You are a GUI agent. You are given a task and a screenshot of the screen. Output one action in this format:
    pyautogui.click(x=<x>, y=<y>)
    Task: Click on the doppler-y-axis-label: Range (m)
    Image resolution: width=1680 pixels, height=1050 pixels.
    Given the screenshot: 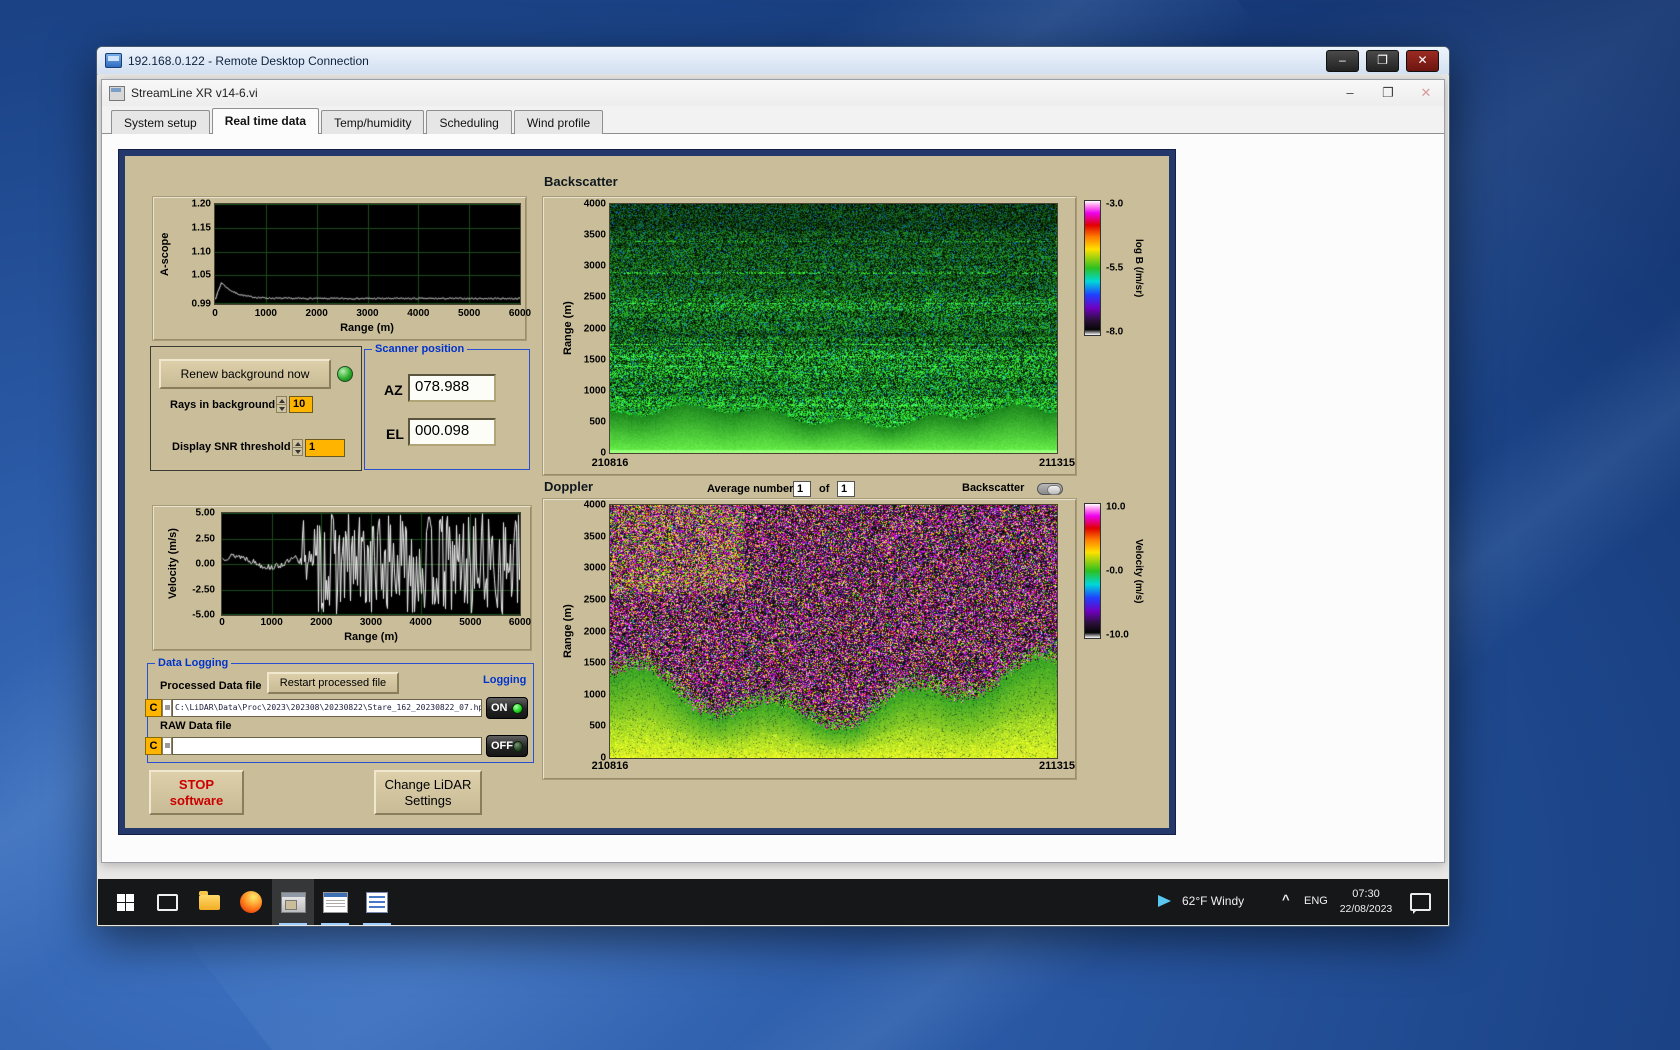 What is the action you would take?
    pyautogui.click(x=568, y=631)
    